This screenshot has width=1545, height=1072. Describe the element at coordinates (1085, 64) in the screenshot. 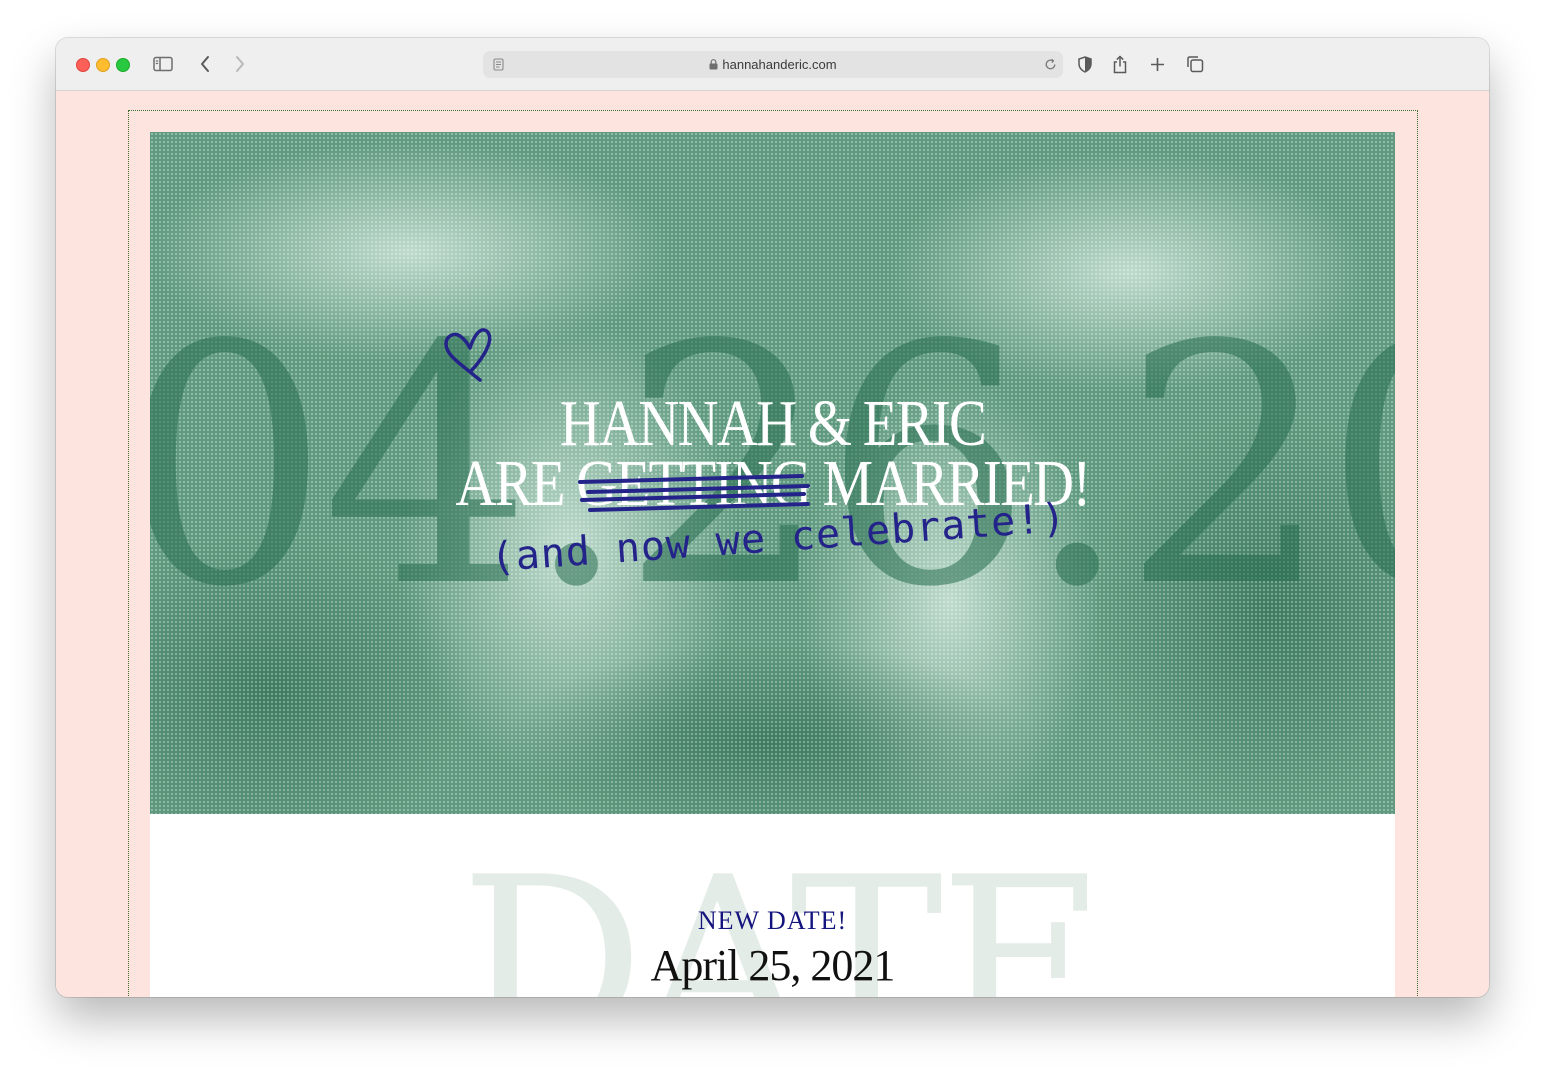

I see `privacy-shield-icon` at that location.